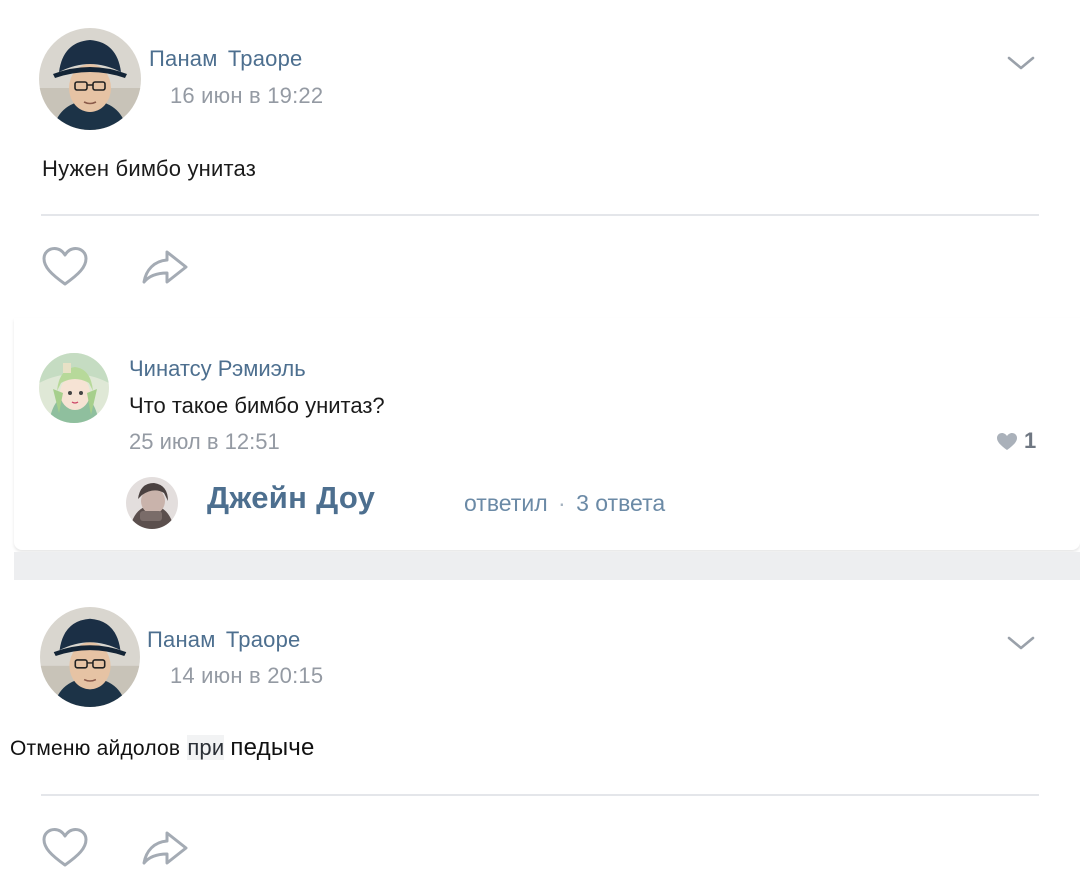 The image size is (1080, 887). What do you see at coordinates (547, 566) in the screenshot?
I see `feed-separator` at bounding box center [547, 566].